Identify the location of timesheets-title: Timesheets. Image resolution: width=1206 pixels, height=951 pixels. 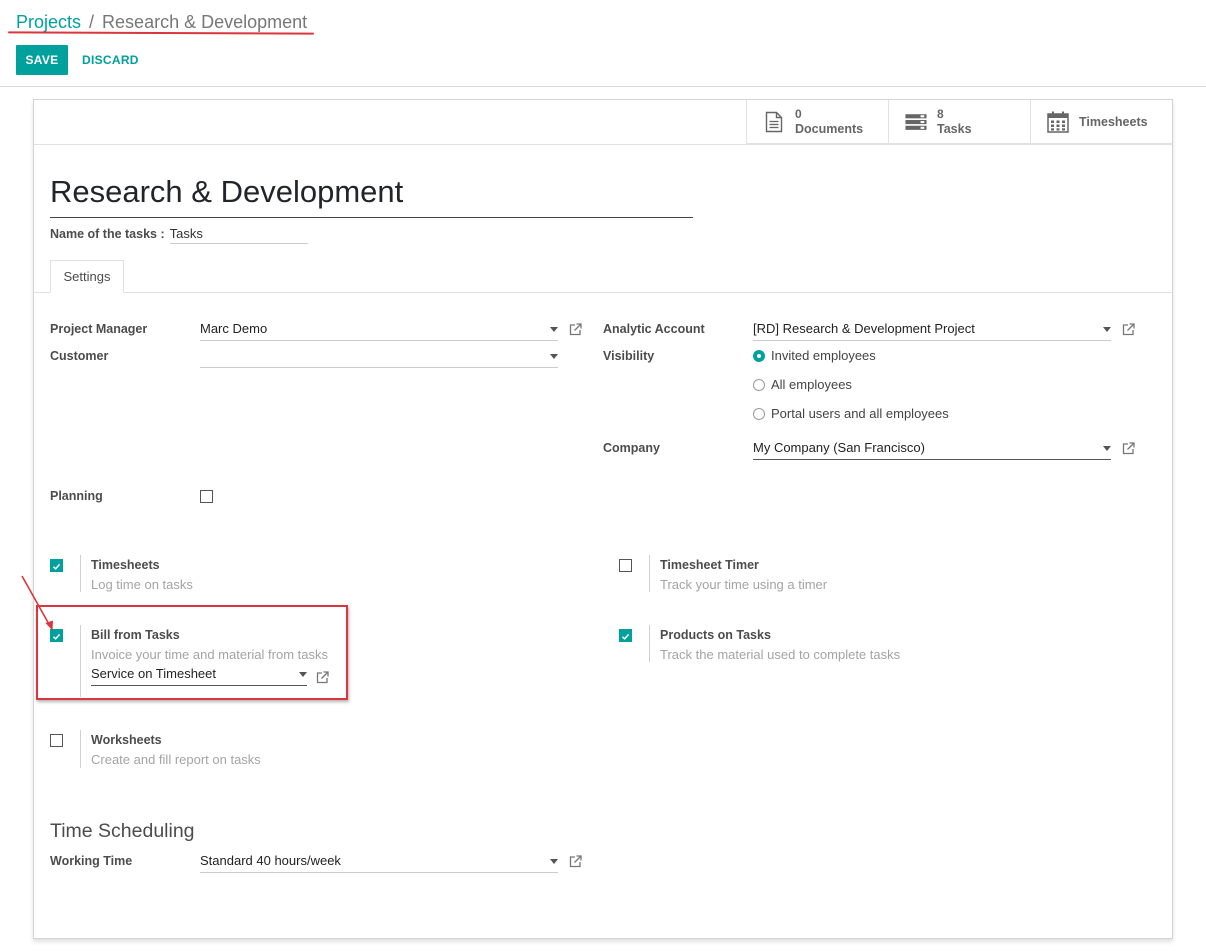
(125, 565).